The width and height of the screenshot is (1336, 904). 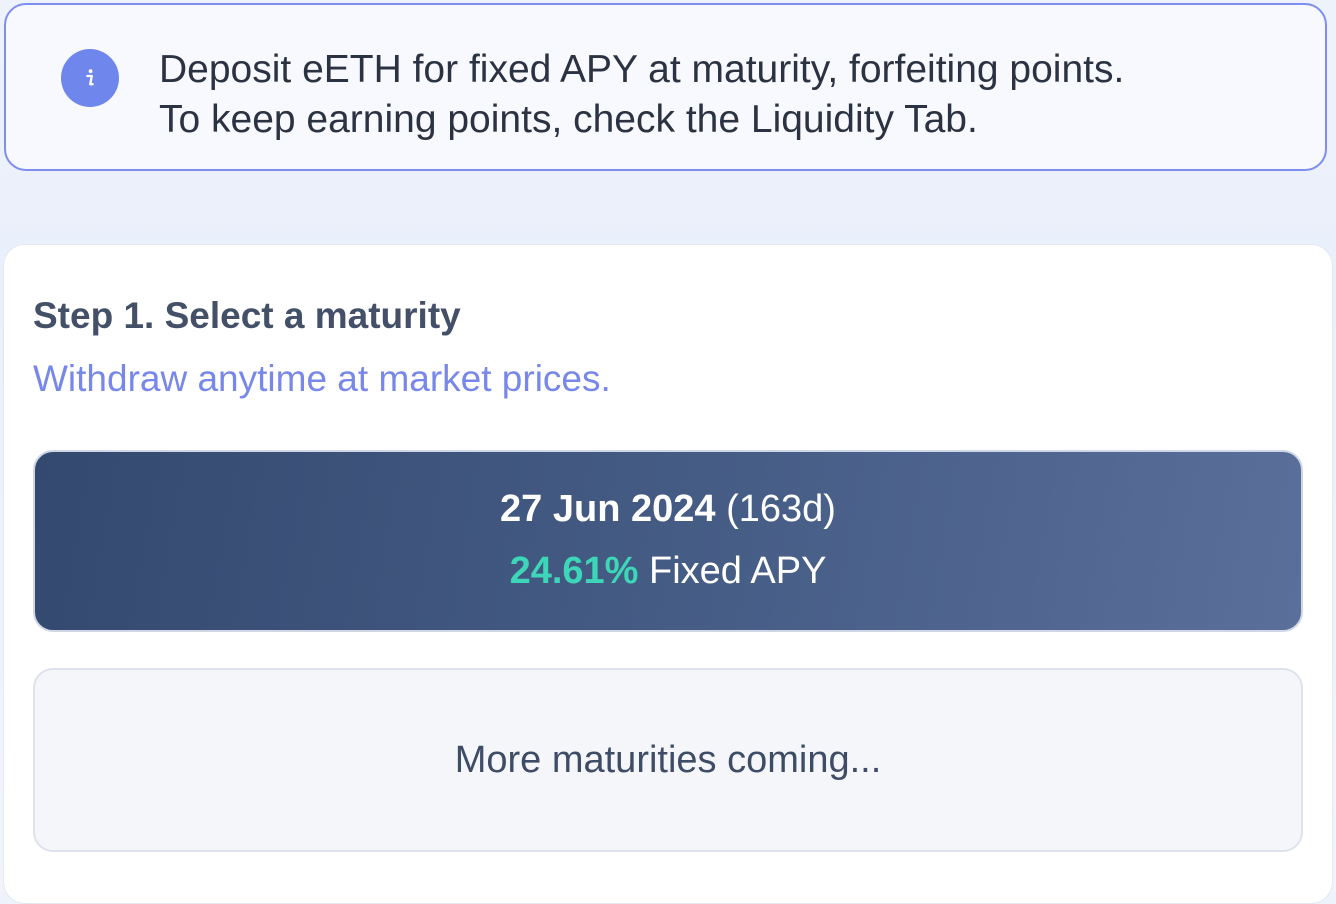 What do you see at coordinates (738, 571) in the screenshot?
I see `apy-label: Fixed APY` at bounding box center [738, 571].